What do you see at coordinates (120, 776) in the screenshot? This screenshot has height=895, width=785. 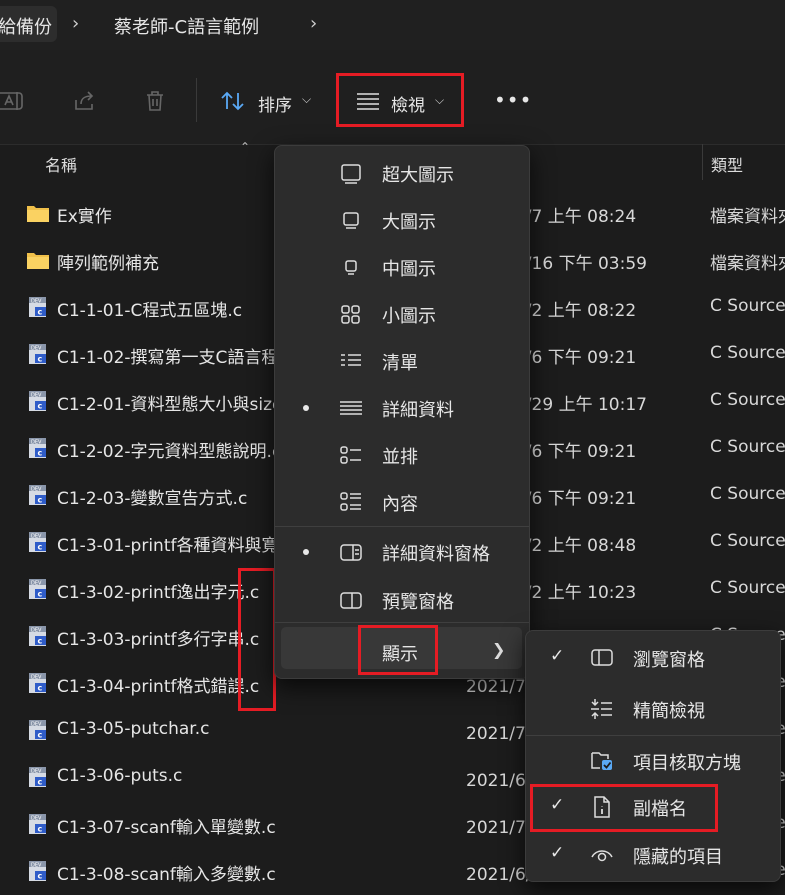 I see `file-name: C1-3-06-puts.c` at bounding box center [120, 776].